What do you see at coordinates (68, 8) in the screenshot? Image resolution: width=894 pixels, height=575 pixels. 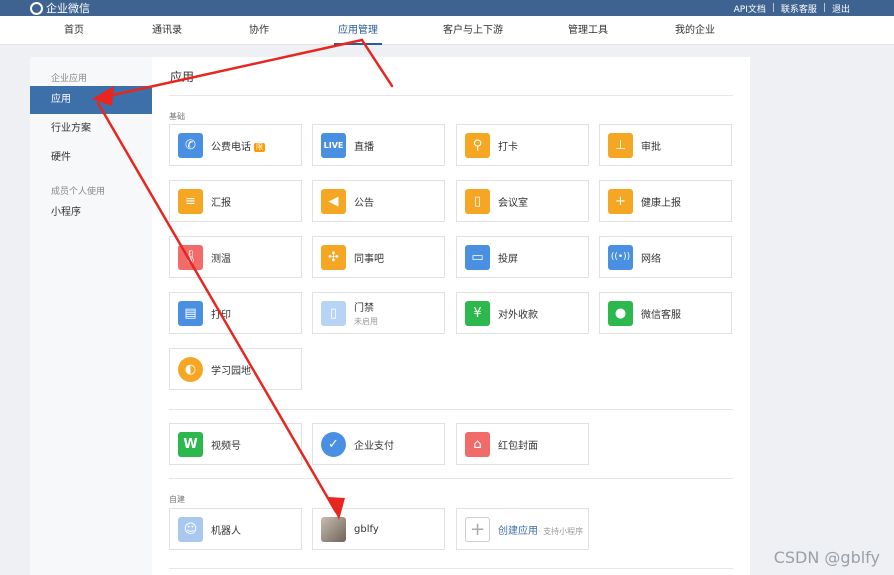 I see `brand-name: 企业微信` at bounding box center [68, 8].